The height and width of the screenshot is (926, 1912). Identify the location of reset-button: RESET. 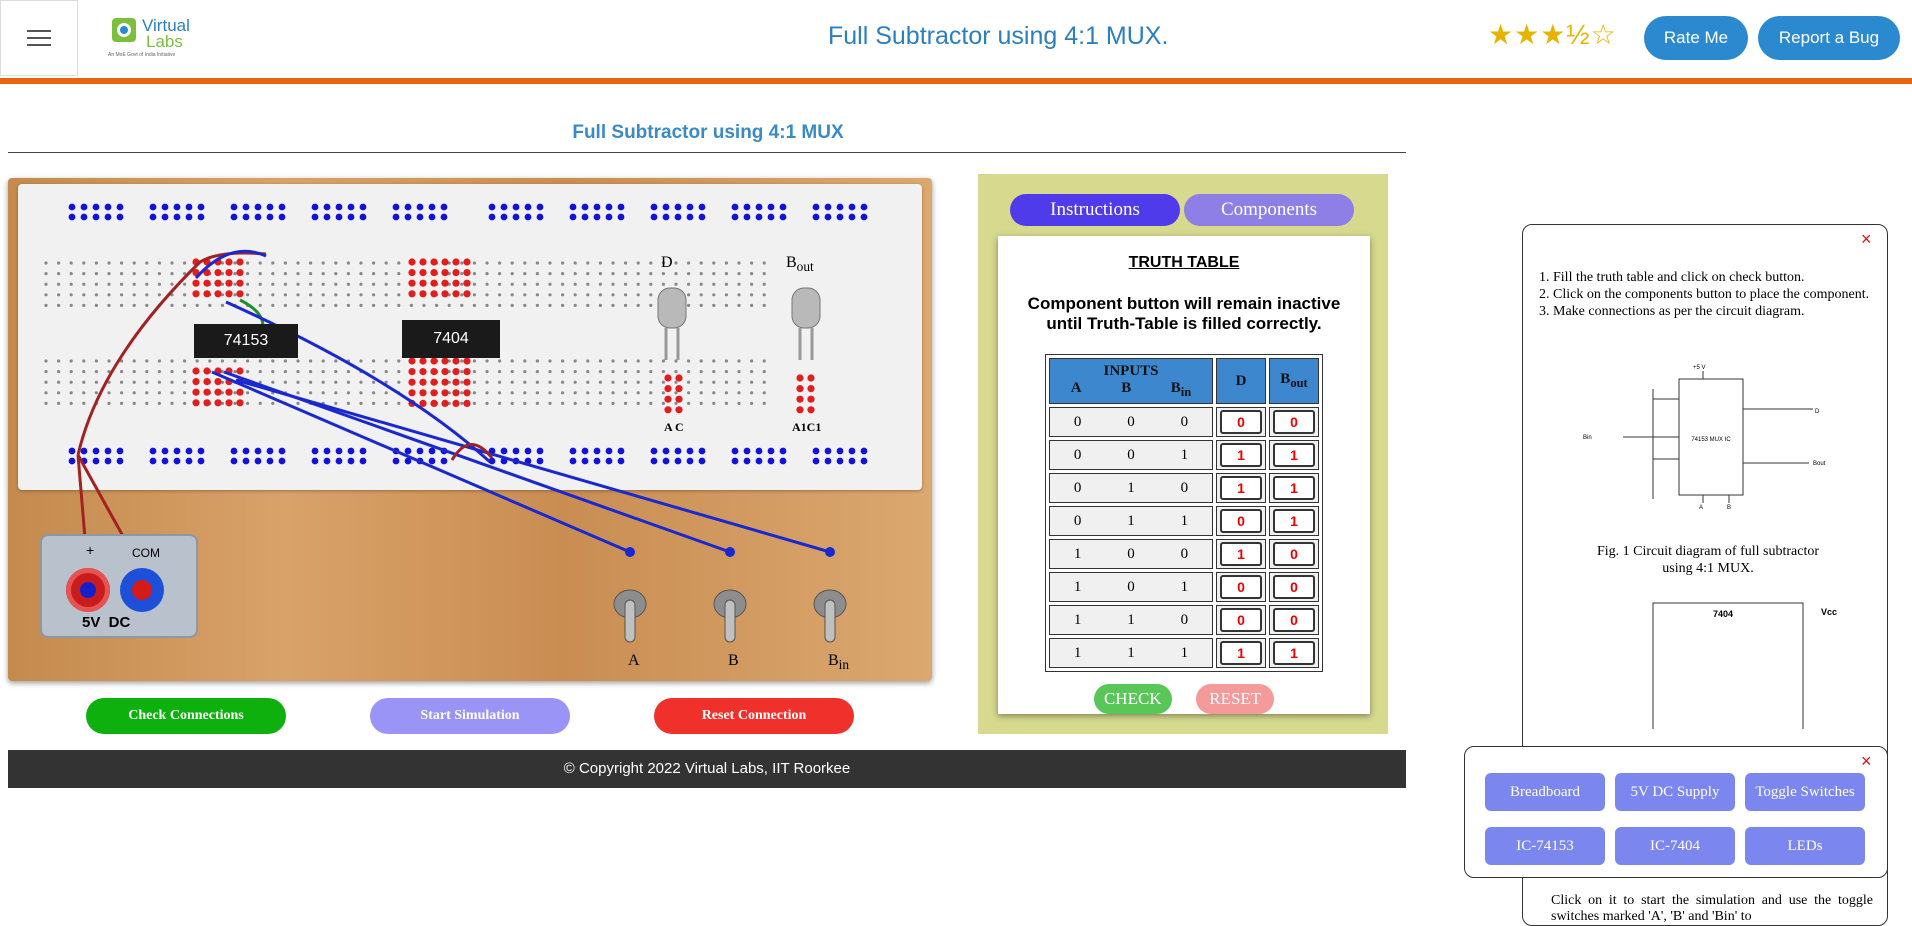
(1235, 699).